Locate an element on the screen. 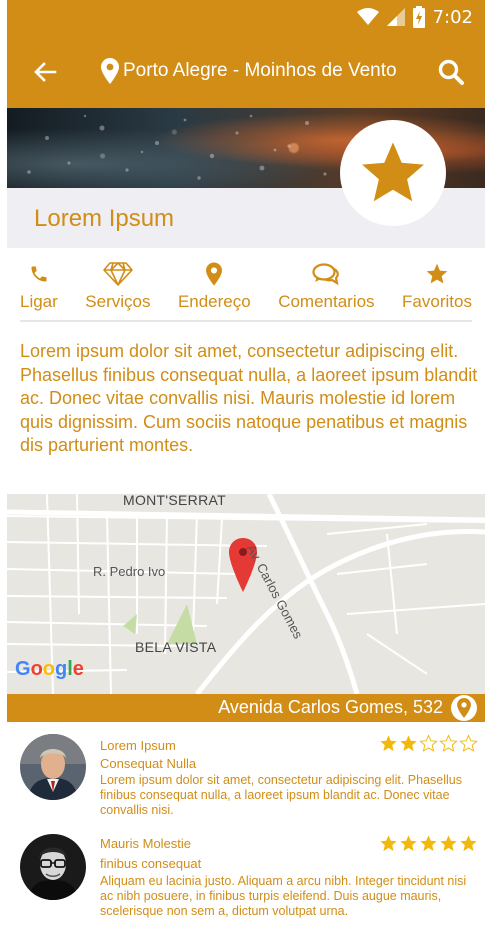 The width and height of the screenshot is (497, 931). signal-icon is located at coordinates (395, 17).